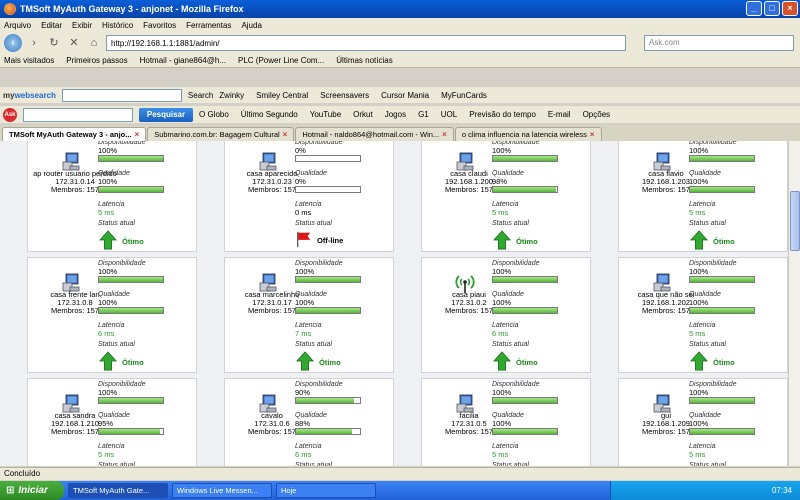 This screenshot has height=500, width=800. What do you see at coordinates (34, 43) in the screenshot?
I see `forward-icon: ›` at bounding box center [34, 43].